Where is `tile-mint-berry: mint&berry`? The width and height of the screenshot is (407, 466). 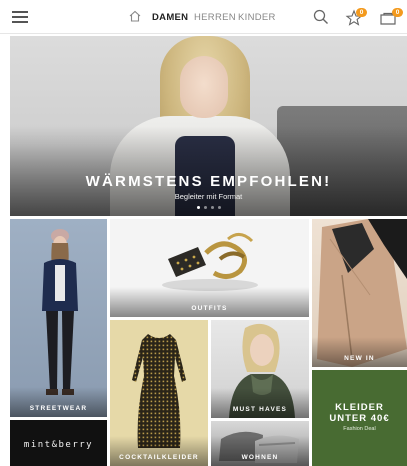 tile-mint-berry: mint&berry is located at coordinates (58, 443).